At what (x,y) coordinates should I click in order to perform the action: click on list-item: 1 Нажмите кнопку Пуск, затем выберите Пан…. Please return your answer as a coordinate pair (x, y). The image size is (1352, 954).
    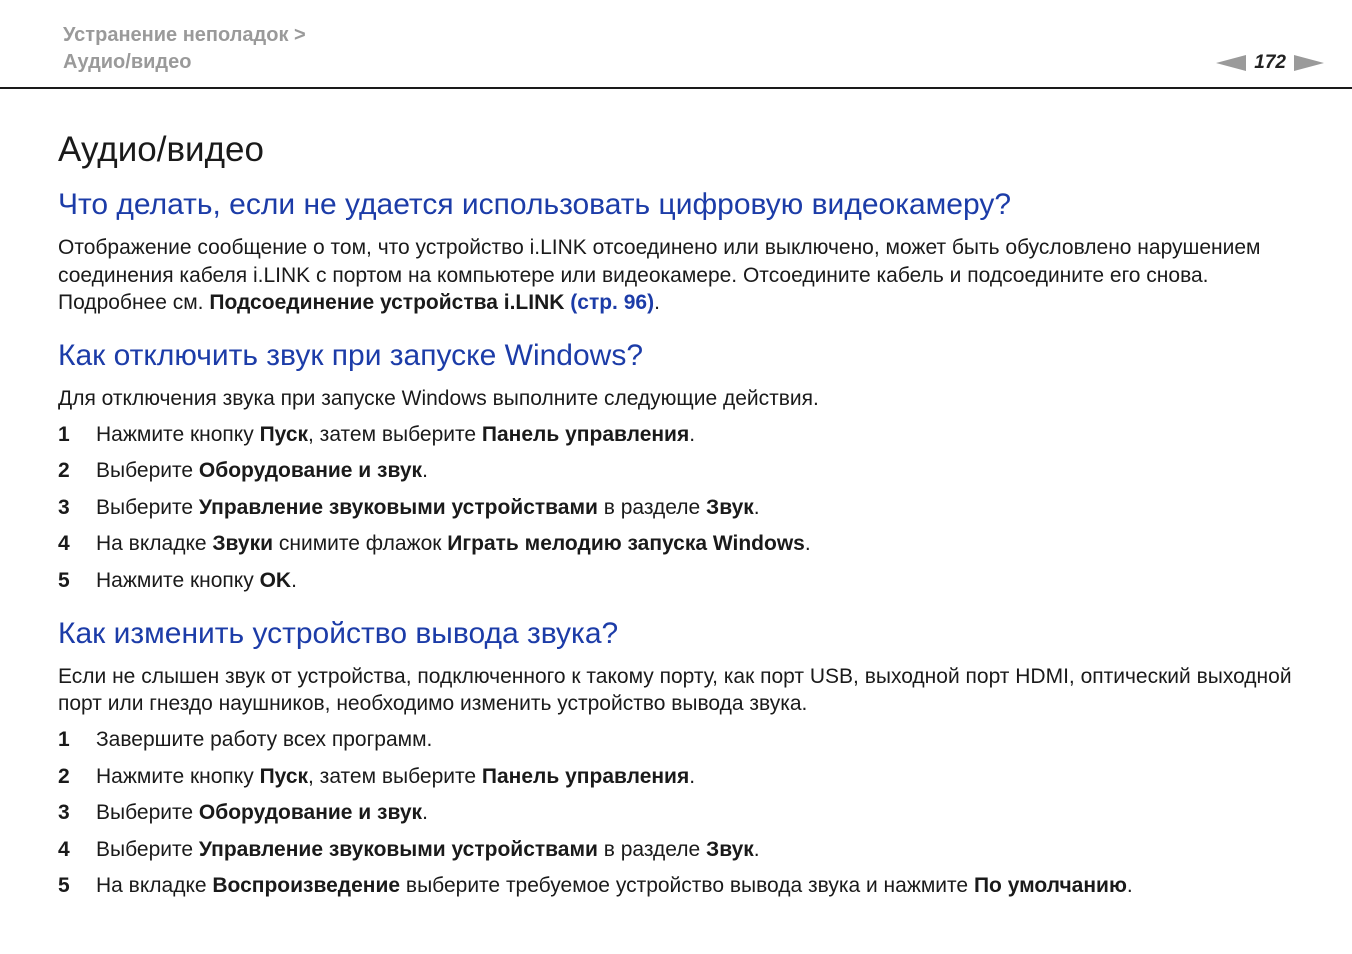
    Looking at the image, I should click on (688, 435).